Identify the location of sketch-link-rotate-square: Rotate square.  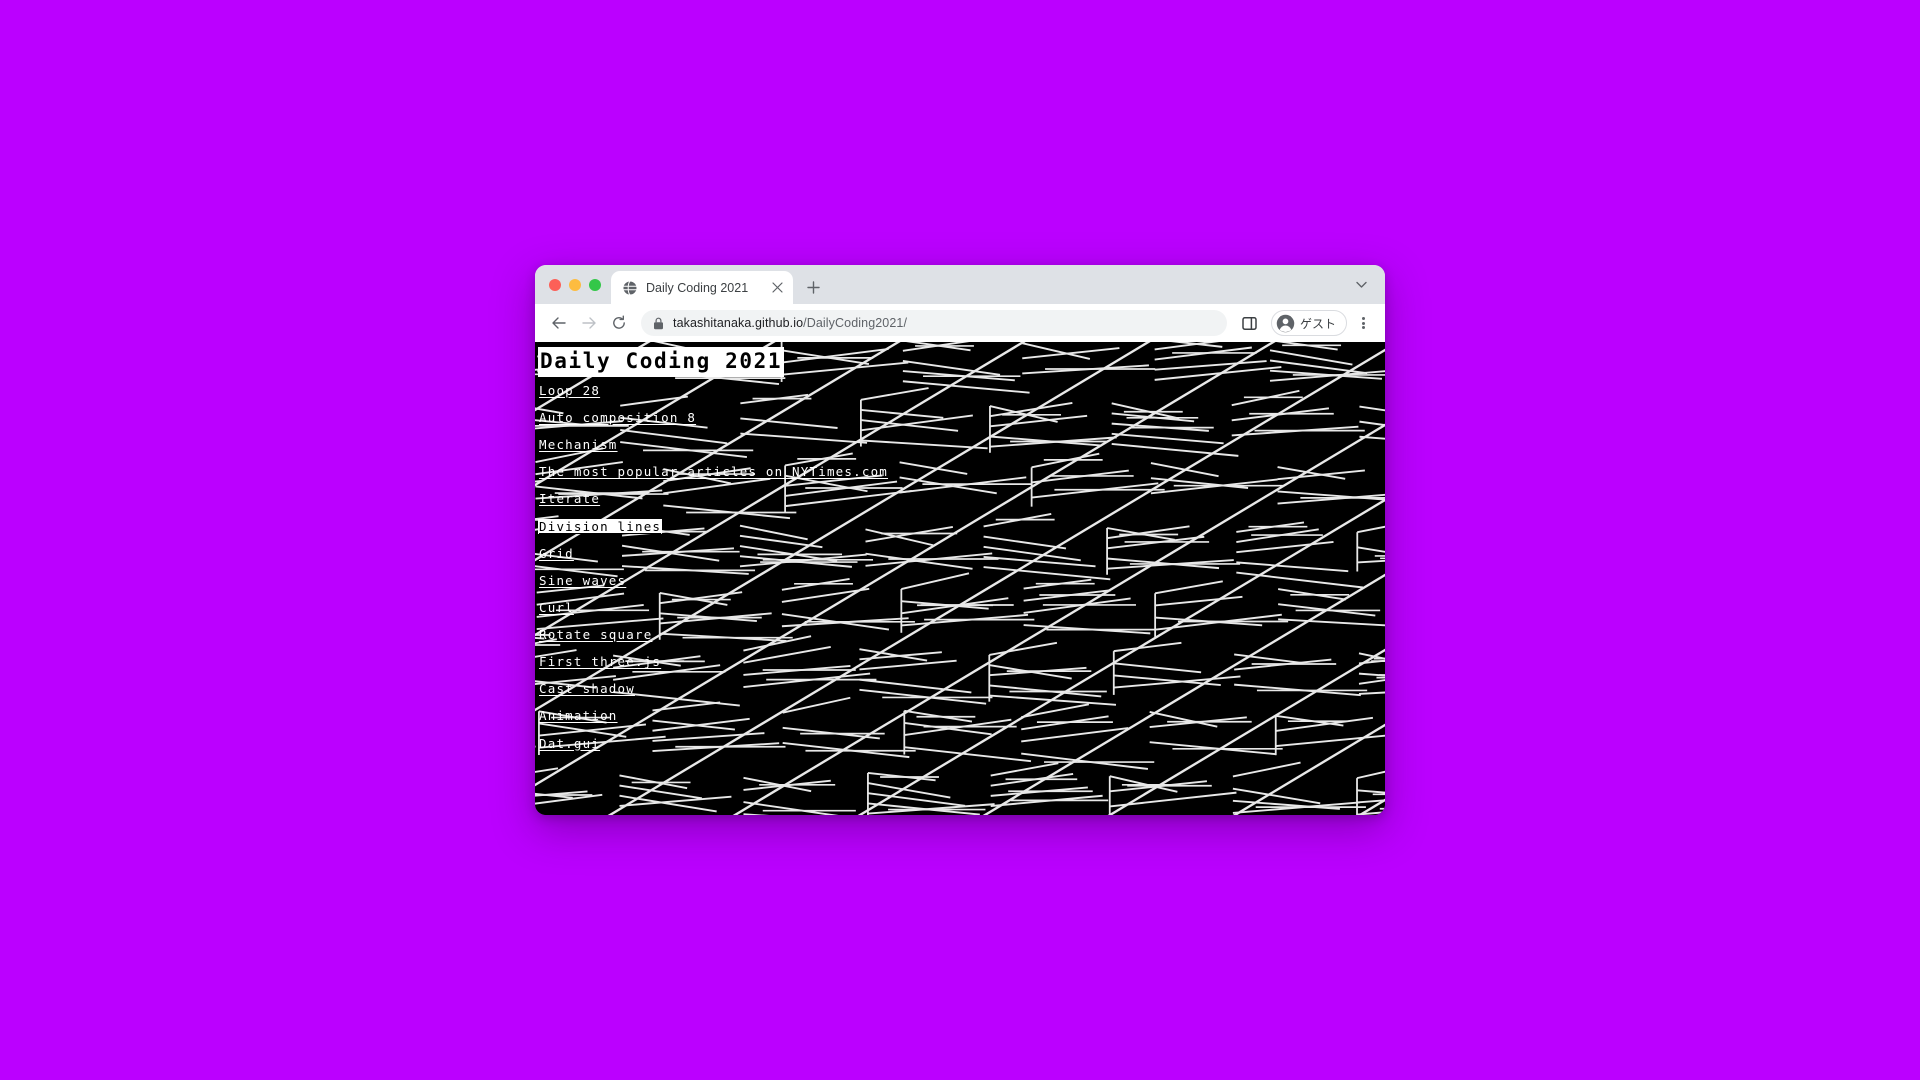
(595, 635).